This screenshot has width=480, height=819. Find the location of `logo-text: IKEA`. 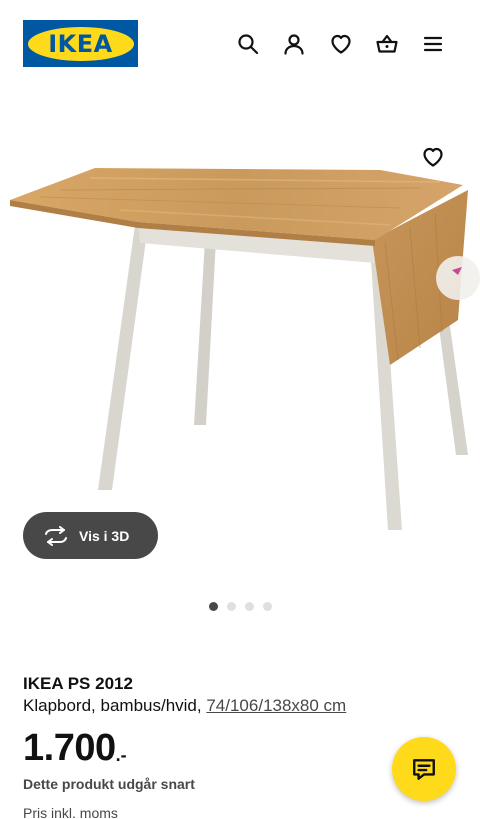

logo-text: IKEA is located at coordinates (80, 43).